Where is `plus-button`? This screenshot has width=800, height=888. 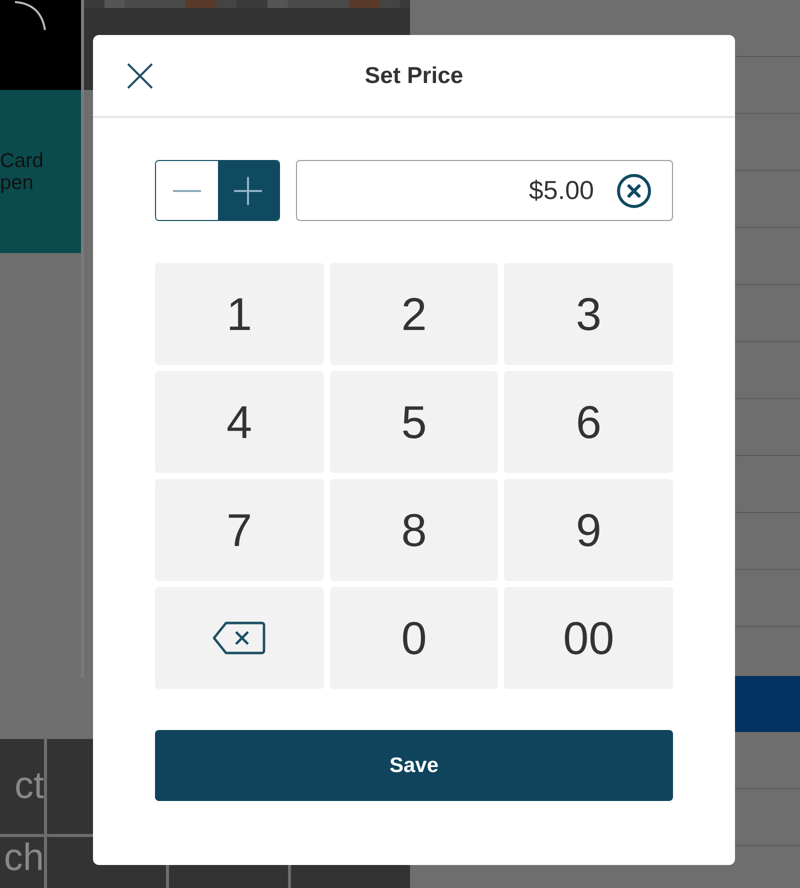 plus-button is located at coordinates (248, 190).